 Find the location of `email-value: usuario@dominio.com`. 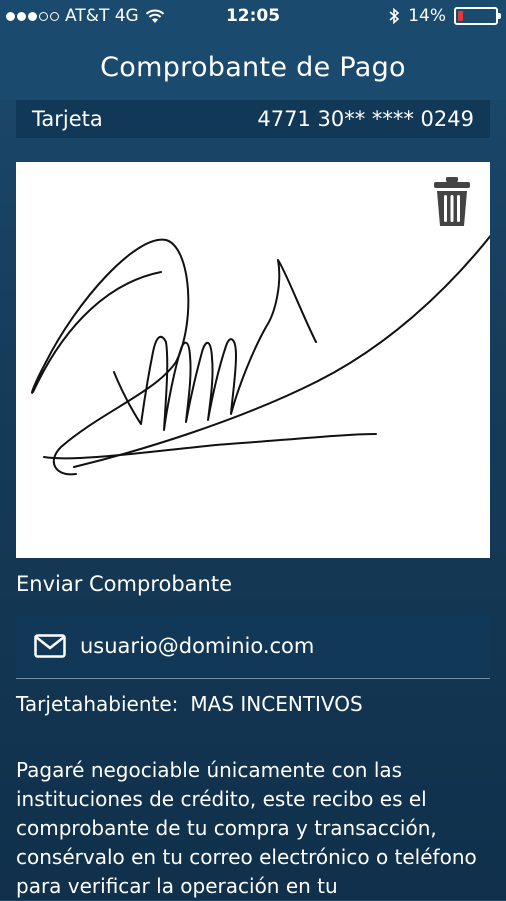

email-value: usuario@dominio.com is located at coordinates (197, 646).